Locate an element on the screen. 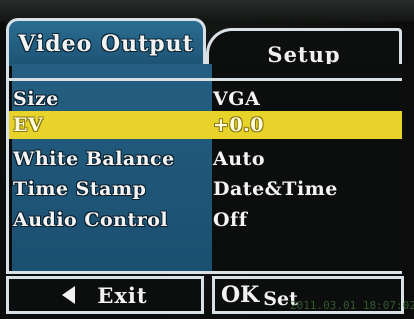 The height and width of the screenshot is (319, 414). setting-row-time-stamp: Time Stamp Date&Time is located at coordinates (205, 189).